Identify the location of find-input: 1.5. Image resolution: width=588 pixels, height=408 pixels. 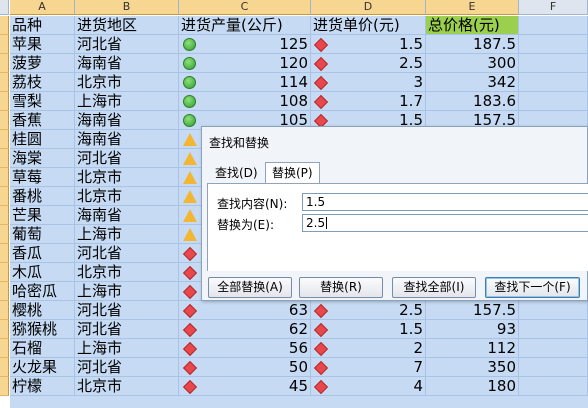
(445, 202).